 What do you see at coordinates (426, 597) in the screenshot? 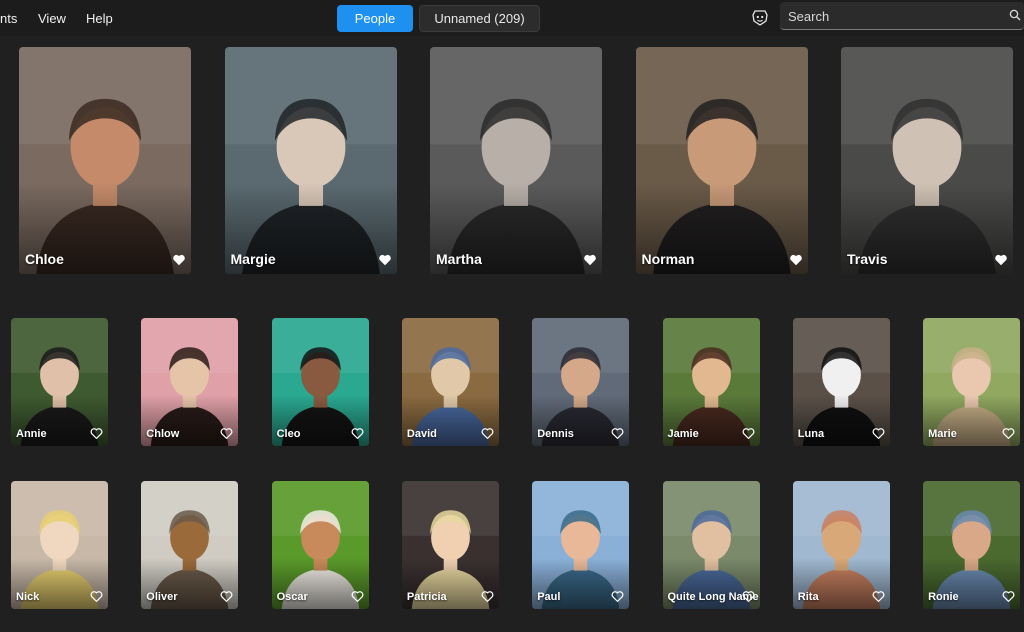
I see `person-name: Patricia` at bounding box center [426, 597].